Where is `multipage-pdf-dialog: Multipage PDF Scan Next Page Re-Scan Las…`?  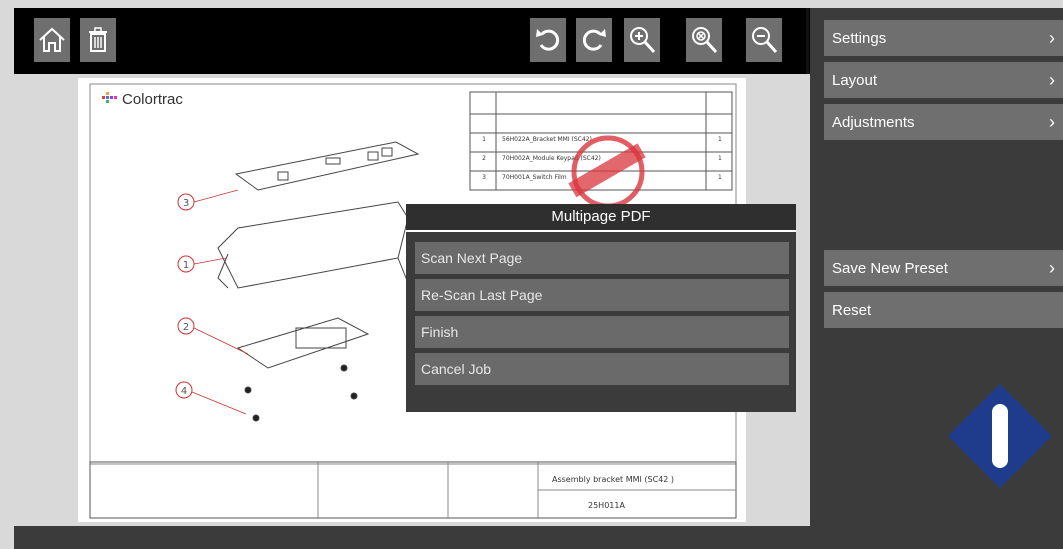 multipage-pdf-dialog: Multipage PDF Scan Next Page Re-Scan Las… is located at coordinates (601, 308).